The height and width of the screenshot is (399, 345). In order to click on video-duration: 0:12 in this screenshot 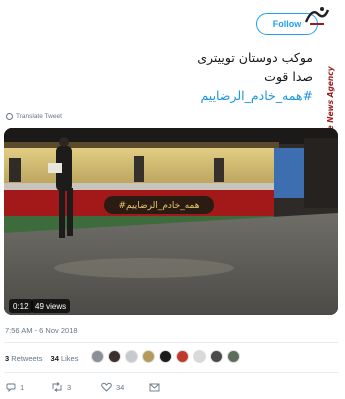, I will do `click(21, 306)`.